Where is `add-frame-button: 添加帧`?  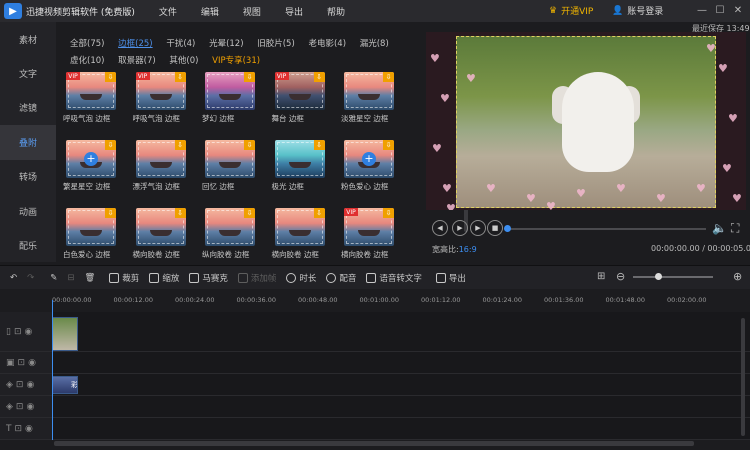
add-frame-button: 添加帧 is located at coordinates (256, 278).